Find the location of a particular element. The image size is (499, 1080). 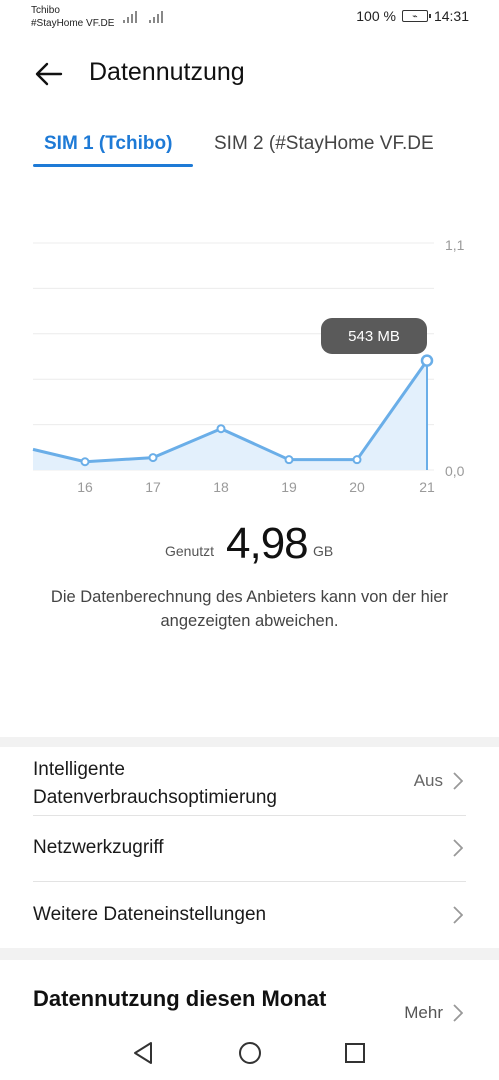

y-tick-max: 1,1 is located at coordinates (455, 245).